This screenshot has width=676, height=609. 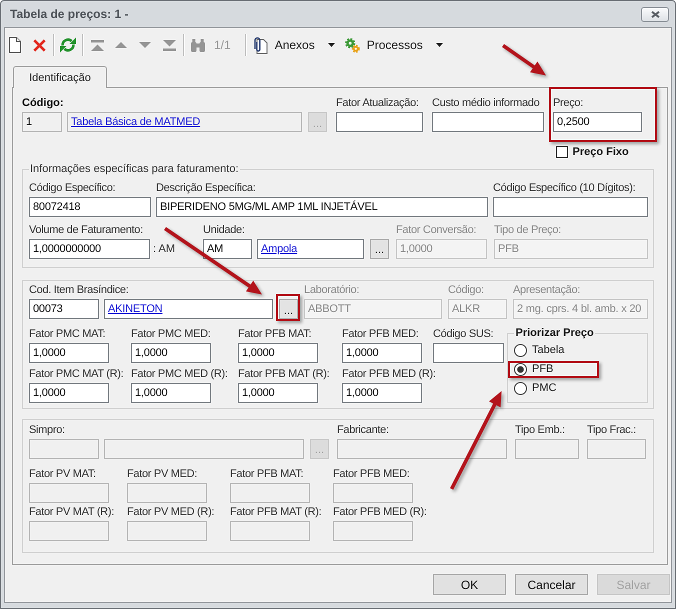 What do you see at coordinates (62, 474) in the screenshot?
I see `field-label: Fator PV MAT:` at bounding box center [62, 474].